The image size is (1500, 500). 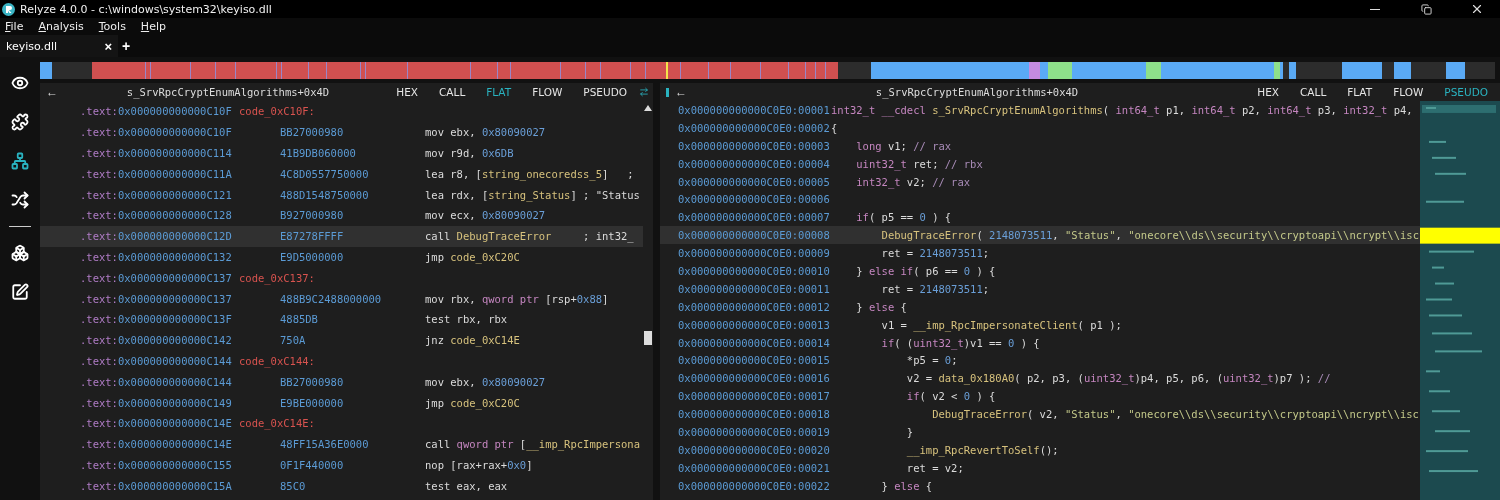 I want to click on code-line: if( (uint32_t)v1 == 0 ) {, so click(x=960, y=342).